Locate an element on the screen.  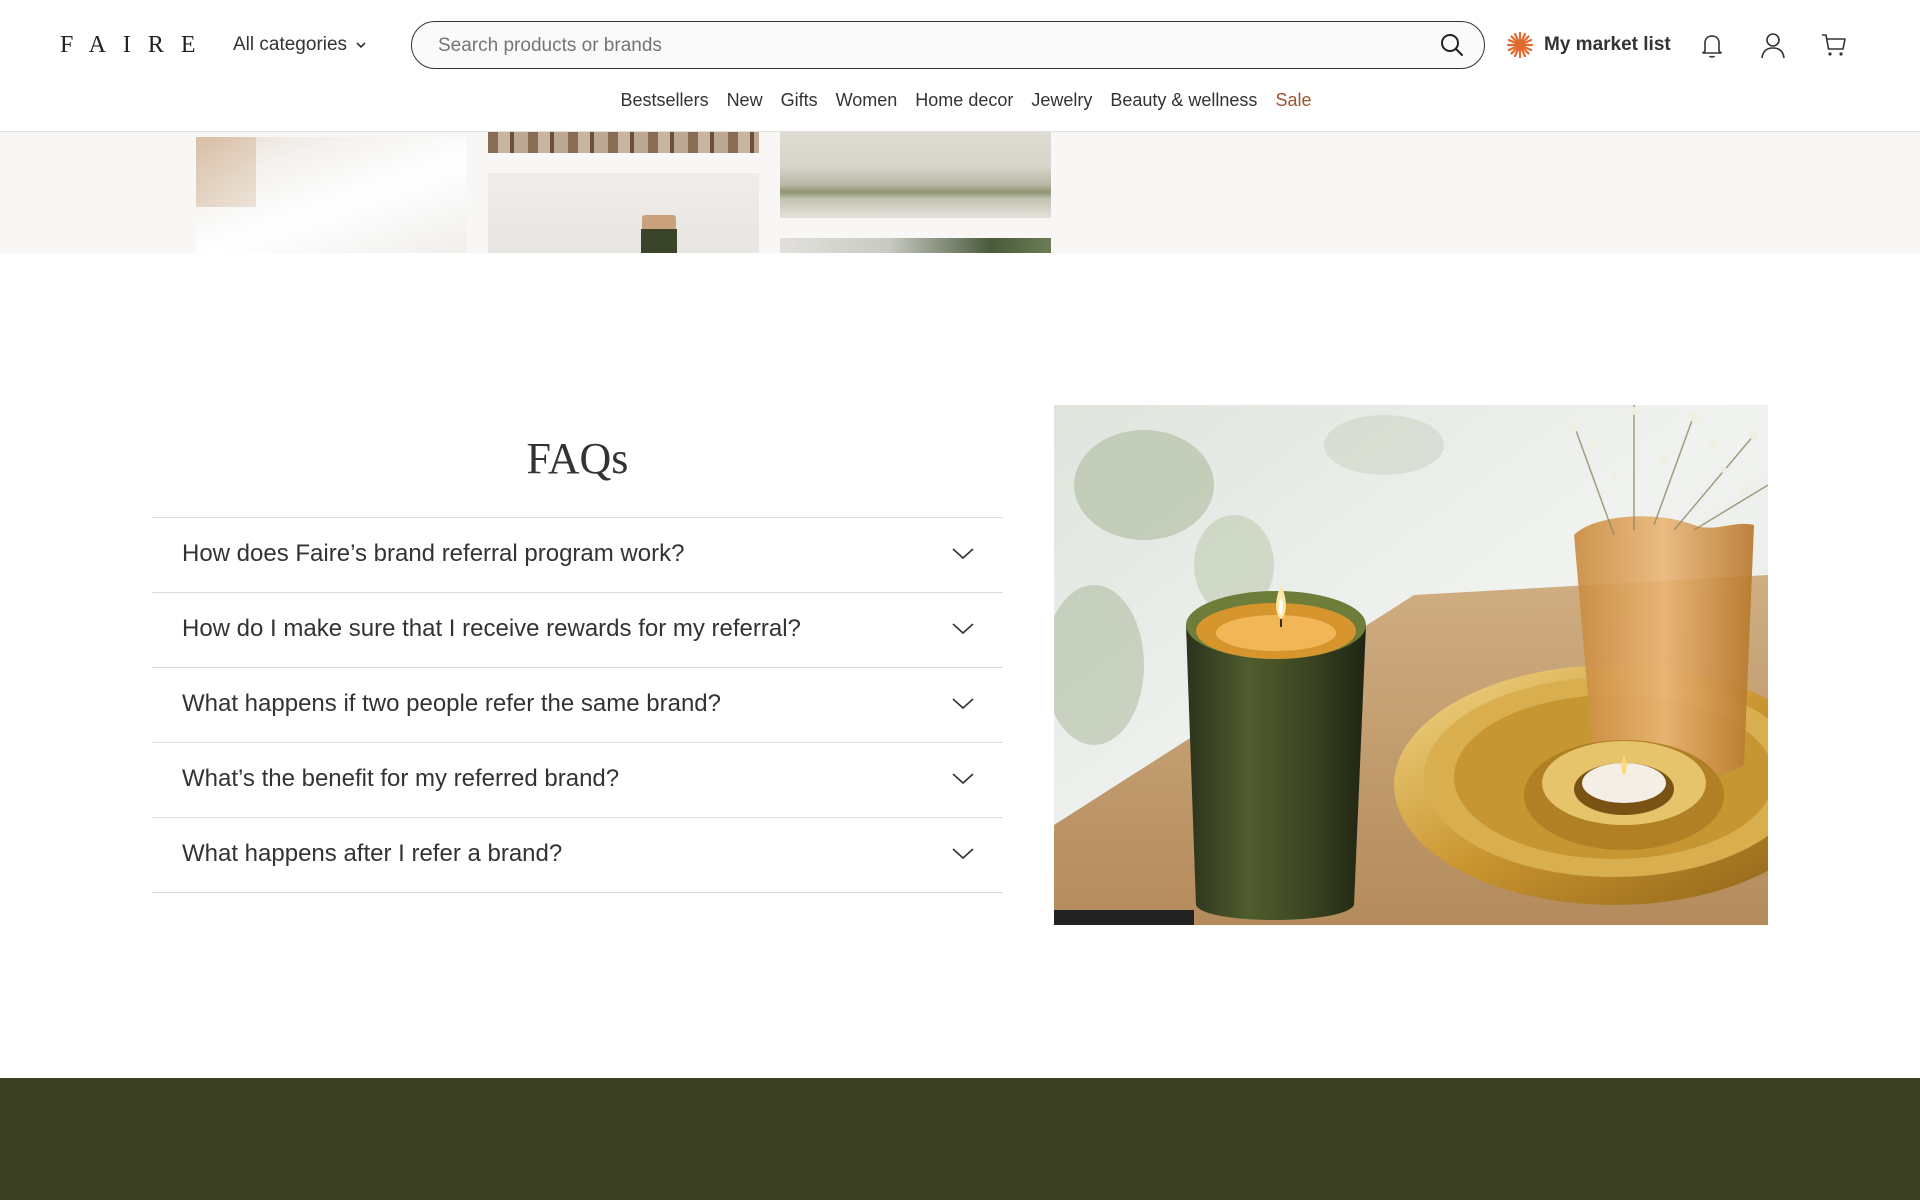
bell-icon is located at coordinates (1712, 46).